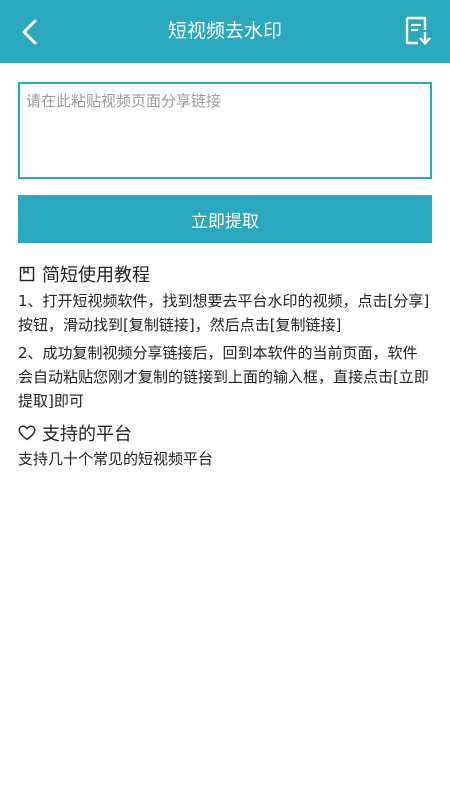  I want to click on chevron-left-icon, so click(29, 32).